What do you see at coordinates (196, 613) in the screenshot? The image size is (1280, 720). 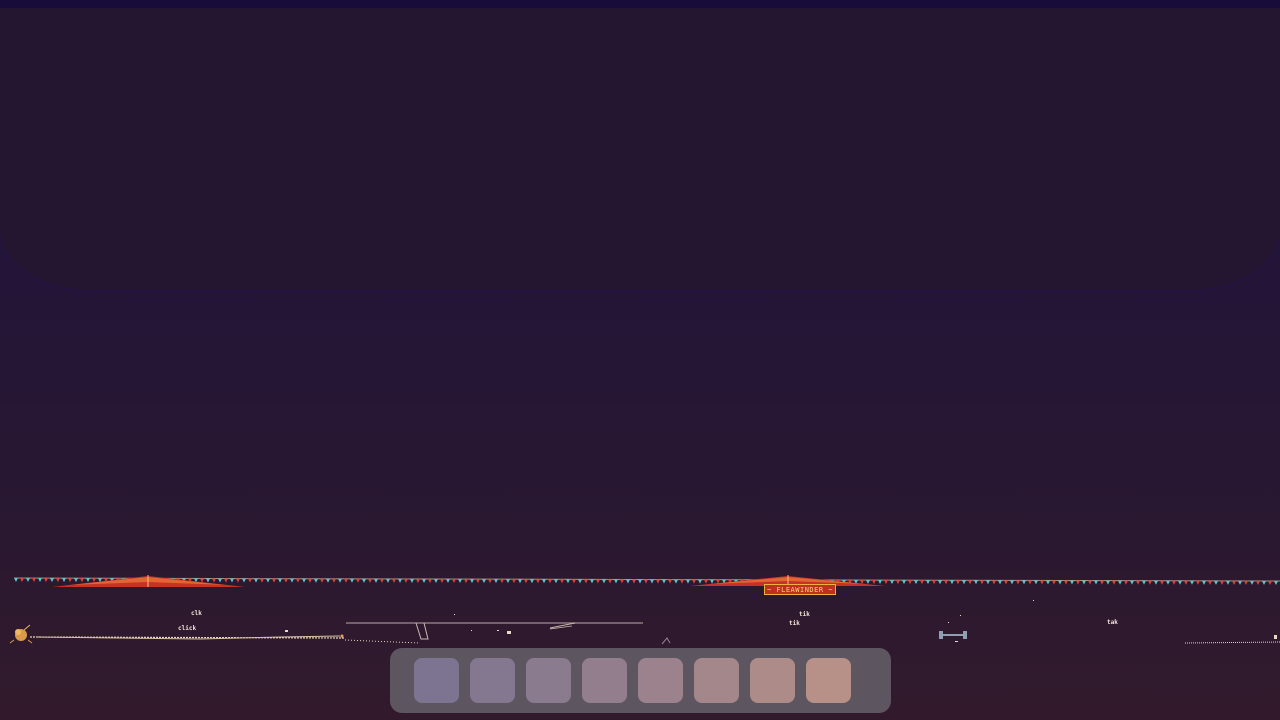 I see `sound-effect-clk: clk` at bounding box center [196, 613].